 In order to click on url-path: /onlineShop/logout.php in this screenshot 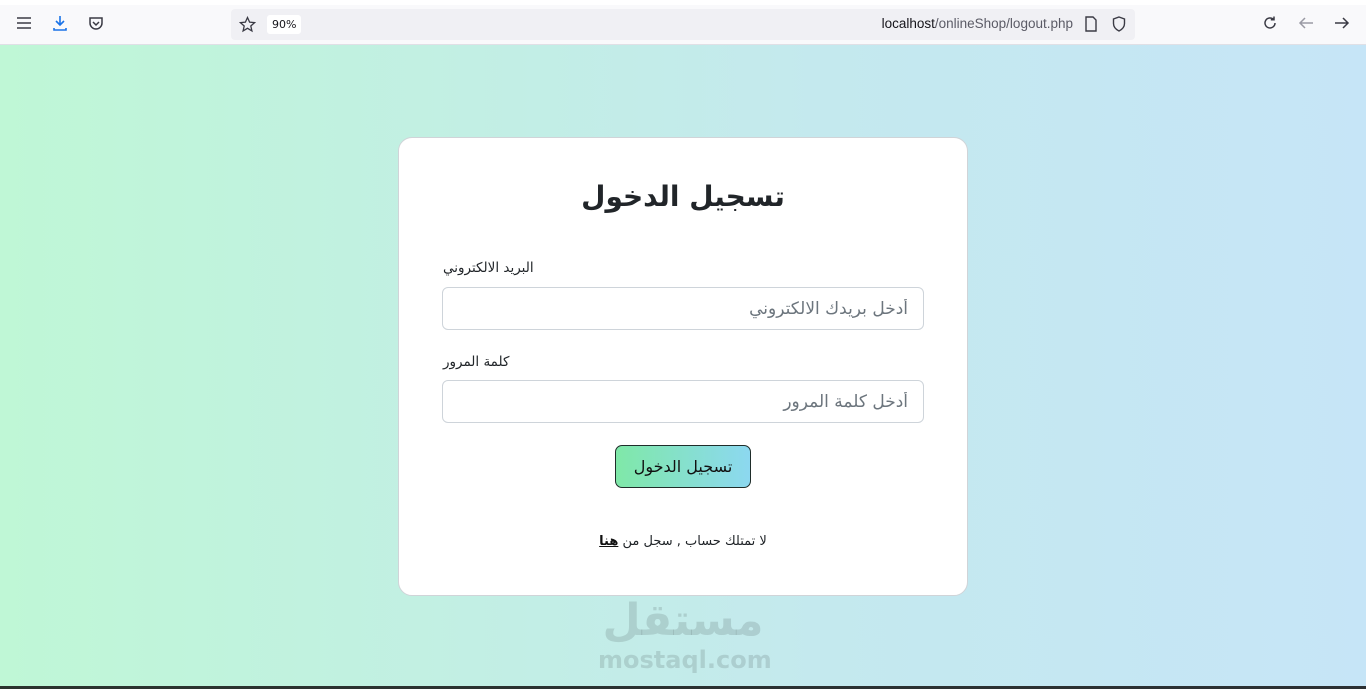, I will do `click(1003, 23)`.